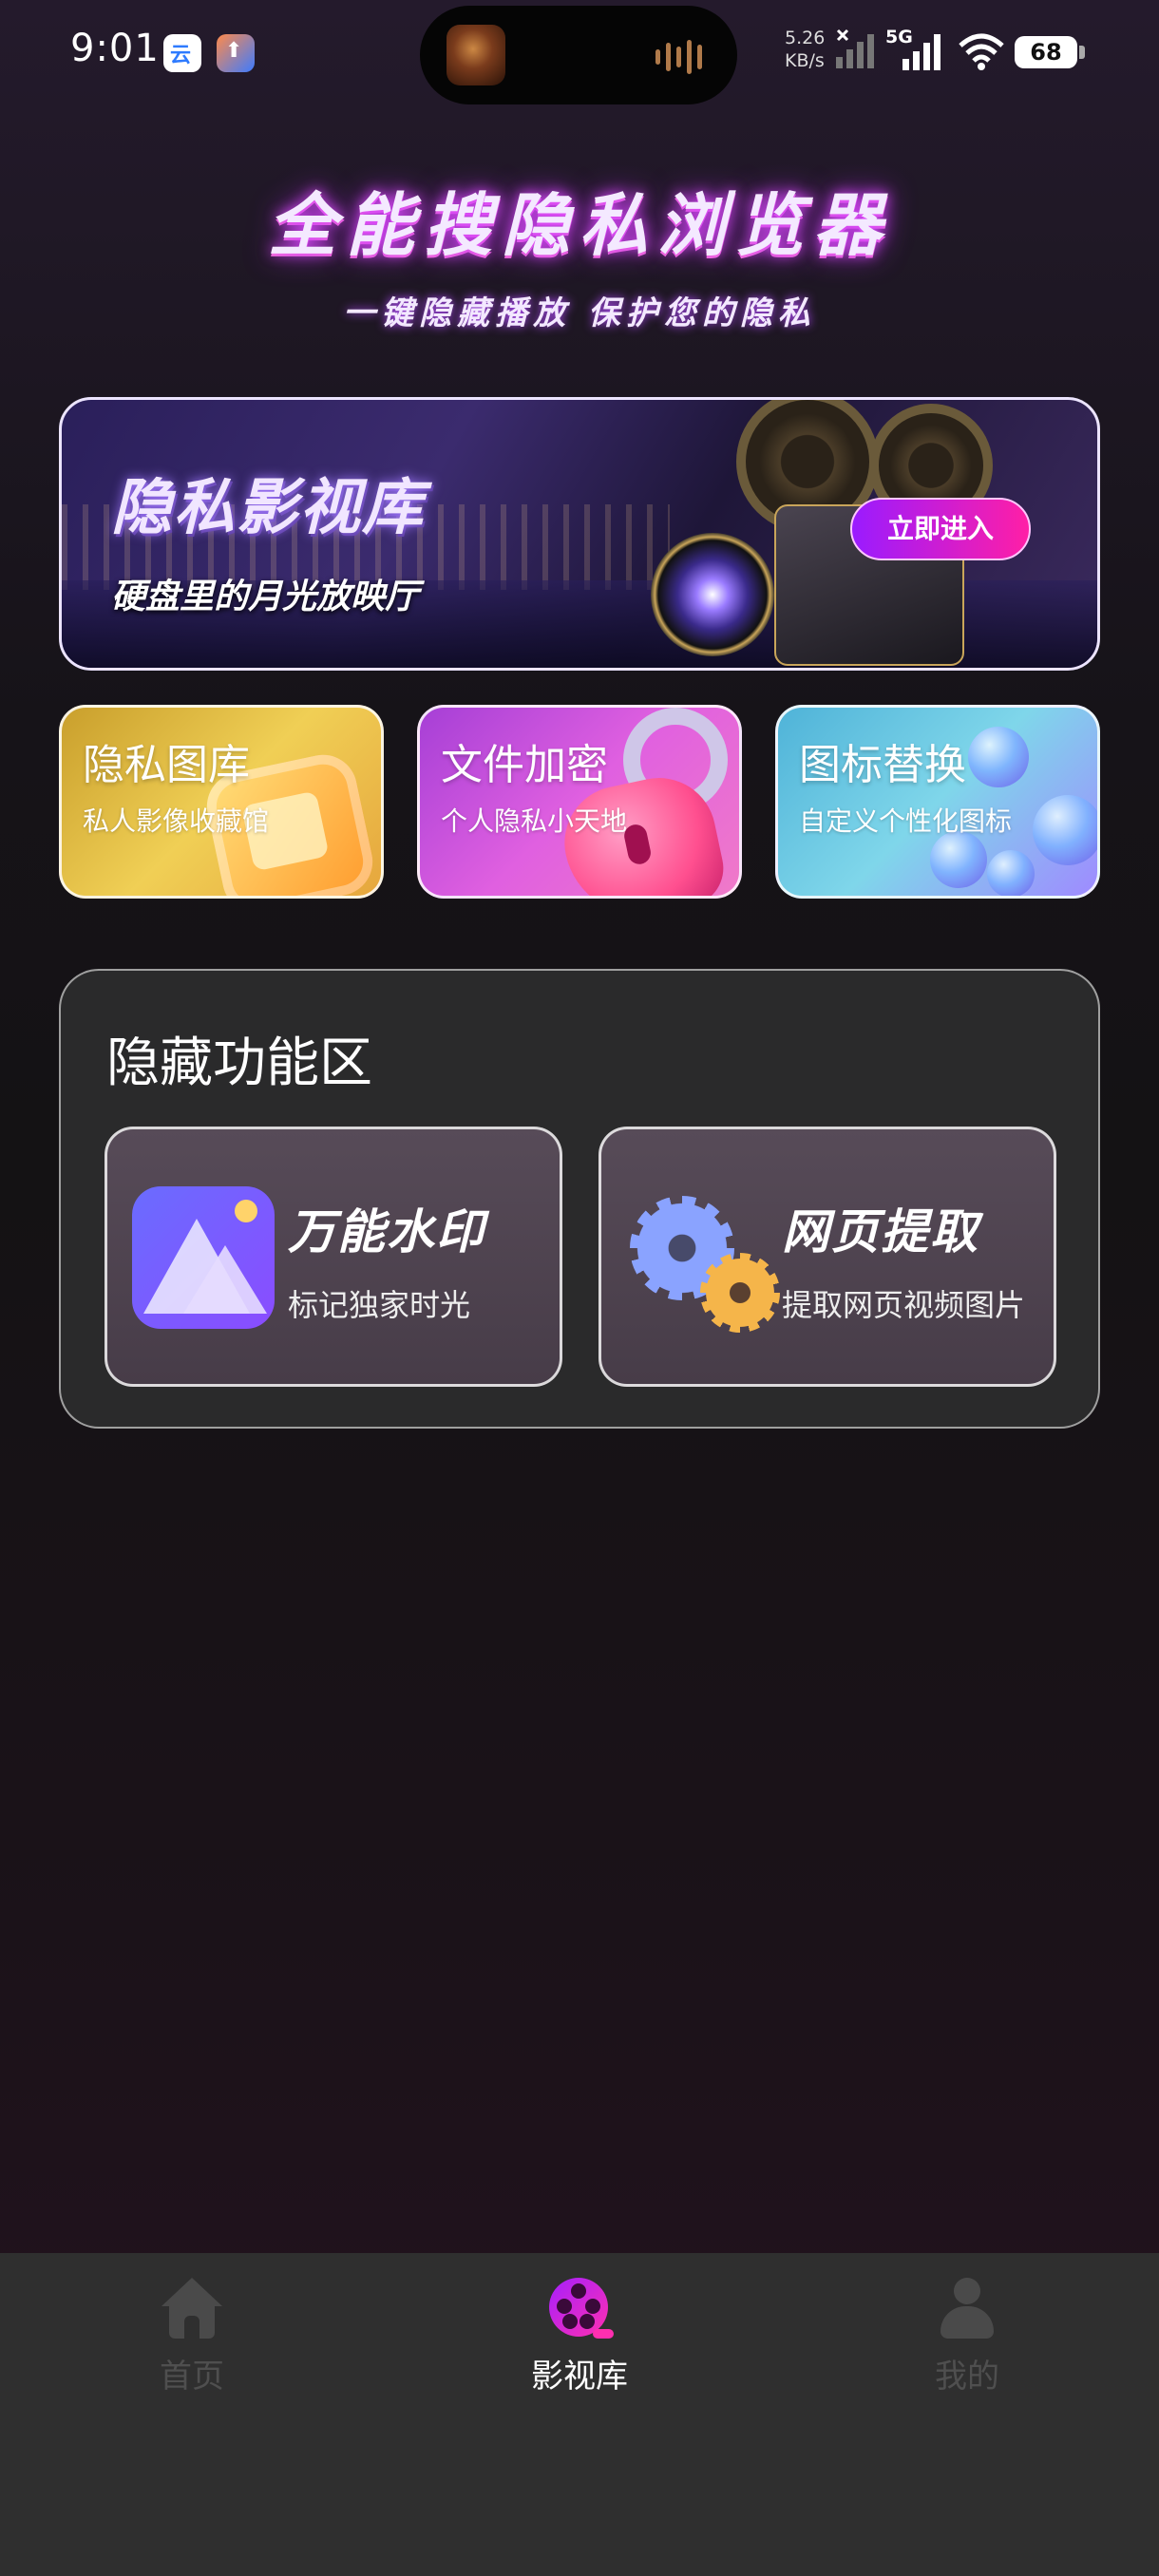 The image size is (1159, 2576). Describe the element at coordinates (176, 821) in the screenshot. I see `card-subtitle: 私人影像收藏馆` at that location.